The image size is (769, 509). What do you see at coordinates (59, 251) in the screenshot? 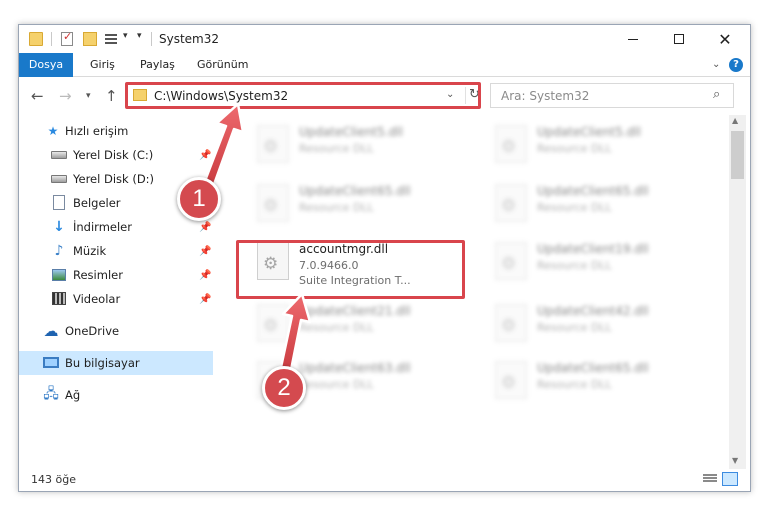
I see `music-icon: ♪` at bounding box center [59, 251].